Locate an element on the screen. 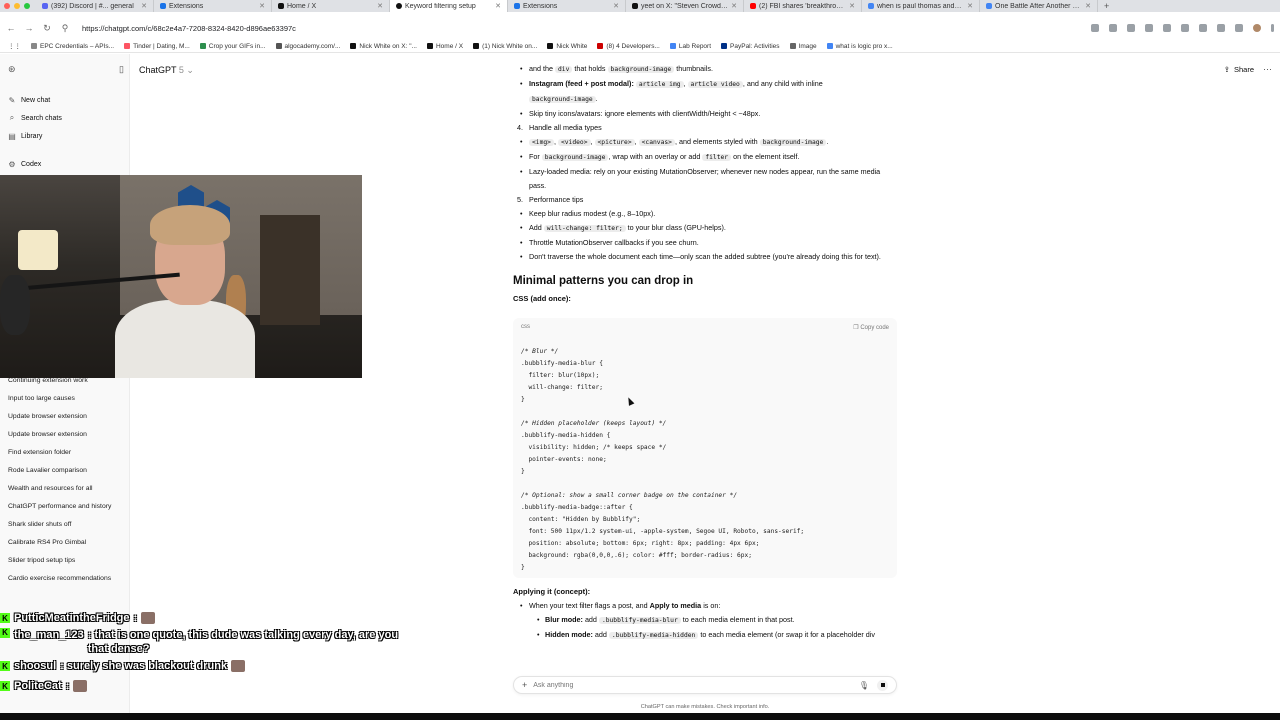 The width and height of the screenshot is (1280, 720). new-chat-button: ✎ New chat is located at coordinates (35, 100).